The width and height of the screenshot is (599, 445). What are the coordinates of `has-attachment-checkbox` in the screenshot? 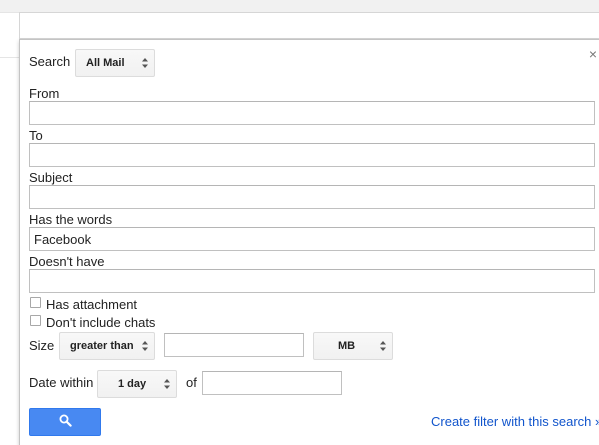 It's located at (35, 302).